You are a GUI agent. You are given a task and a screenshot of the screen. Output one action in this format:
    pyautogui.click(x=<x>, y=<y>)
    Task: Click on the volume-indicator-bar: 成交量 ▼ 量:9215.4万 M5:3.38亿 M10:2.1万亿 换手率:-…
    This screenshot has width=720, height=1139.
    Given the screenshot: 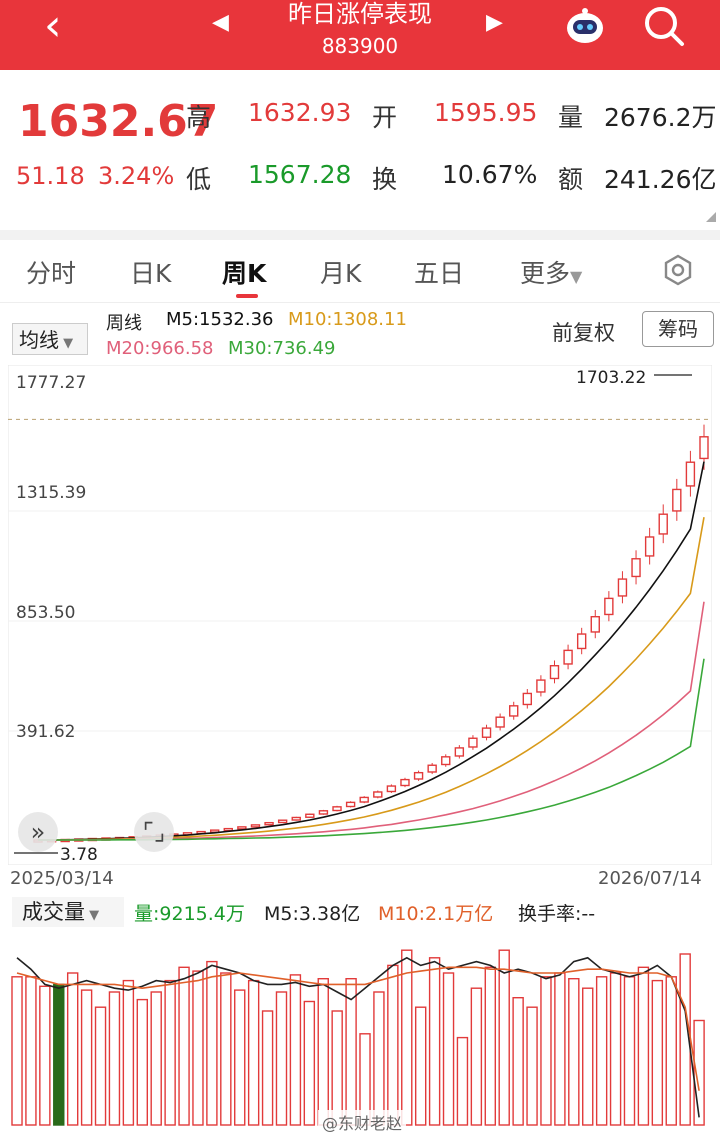 What is the action you would take?
    pyautogui.click(x=360, y=912)
    